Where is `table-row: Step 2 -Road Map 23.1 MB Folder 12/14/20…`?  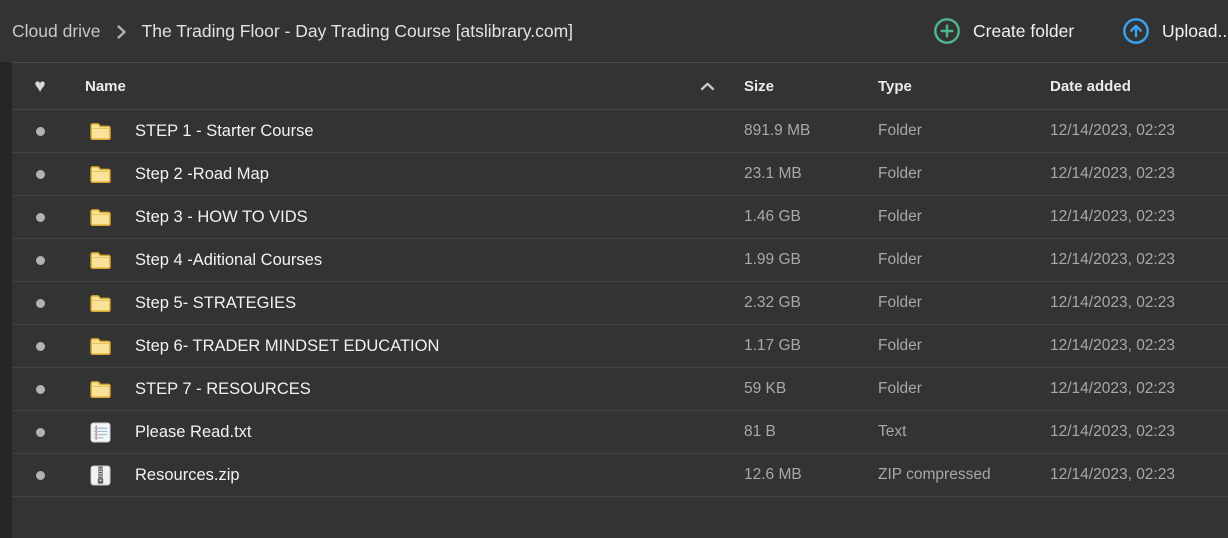
table-row: Step 2 -Road Map 23.1 MB Folder 12/14/20… is located at coordinates (620, 174).